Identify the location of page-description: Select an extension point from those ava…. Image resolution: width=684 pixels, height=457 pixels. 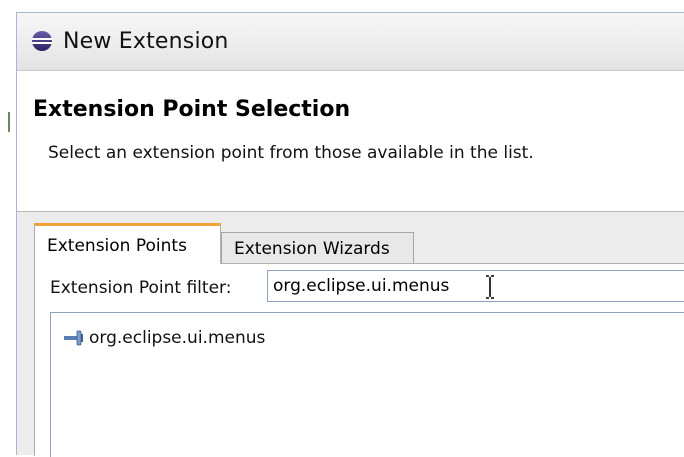
(291, 153).